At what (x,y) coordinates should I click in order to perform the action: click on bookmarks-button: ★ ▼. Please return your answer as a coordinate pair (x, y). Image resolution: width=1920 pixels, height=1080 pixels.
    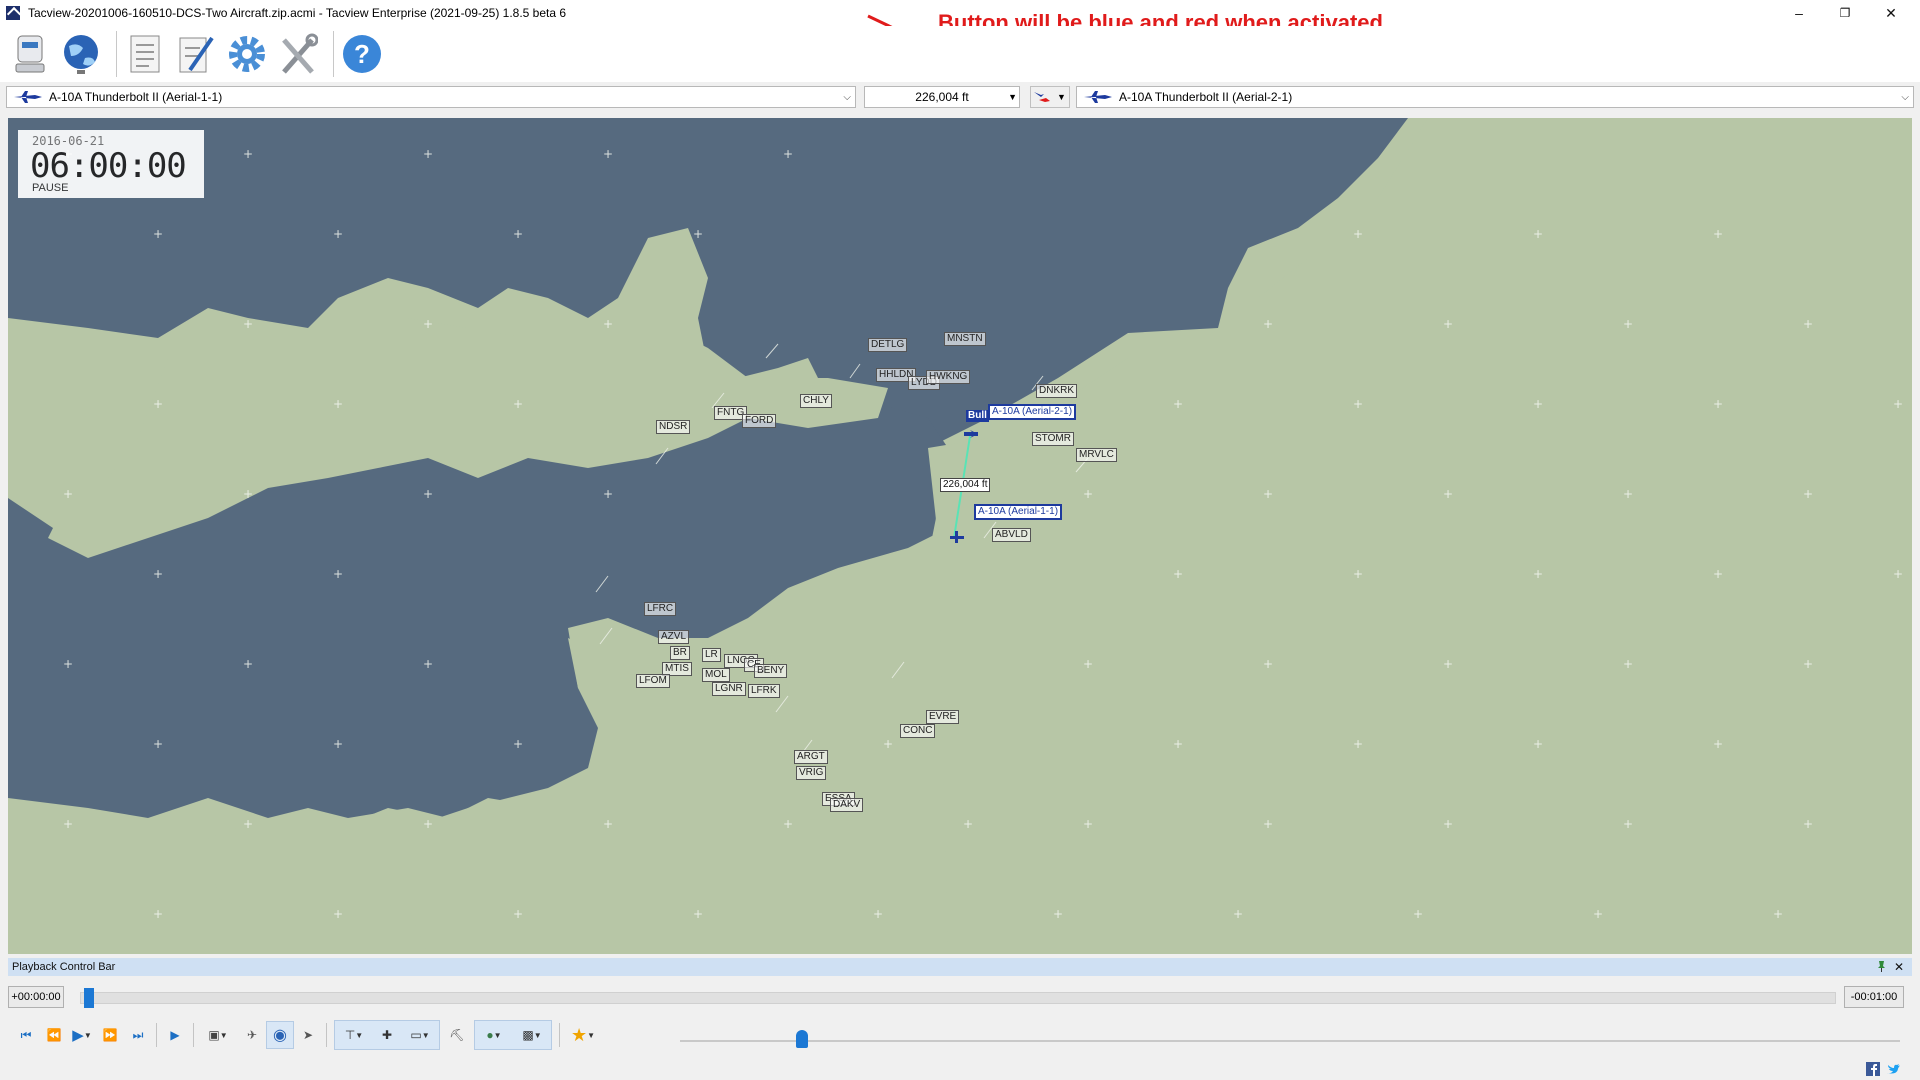
    Looking at the image, I should click on (583, 1035).